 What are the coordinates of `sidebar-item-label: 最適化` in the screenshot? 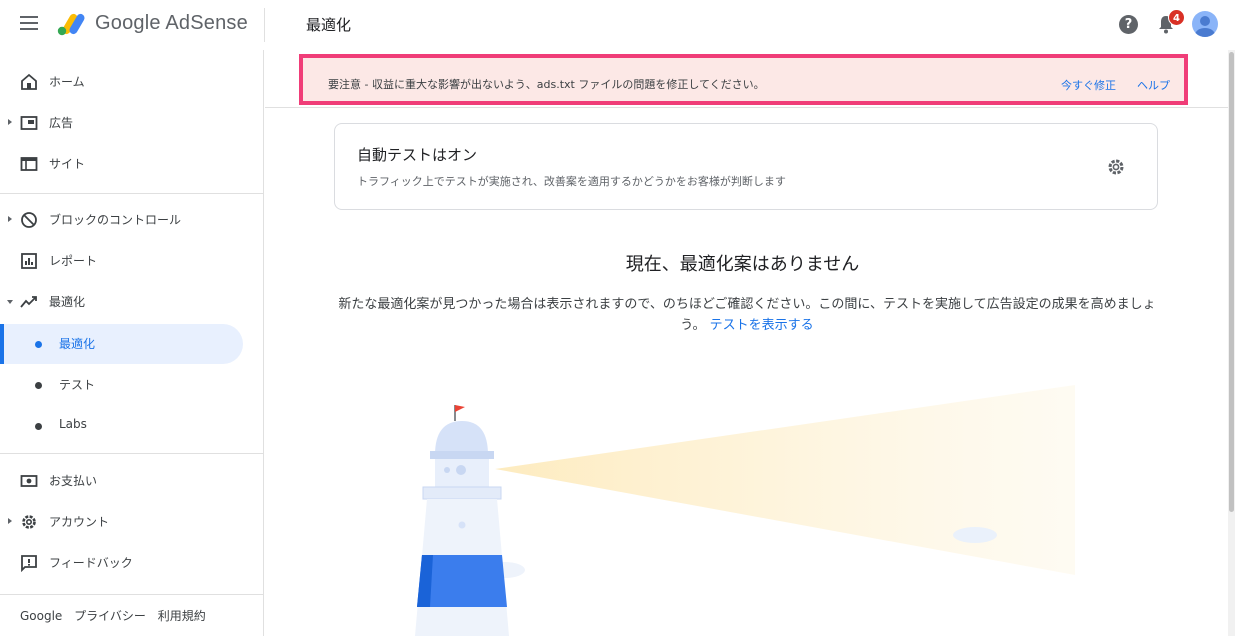 It's located at (67, 302).